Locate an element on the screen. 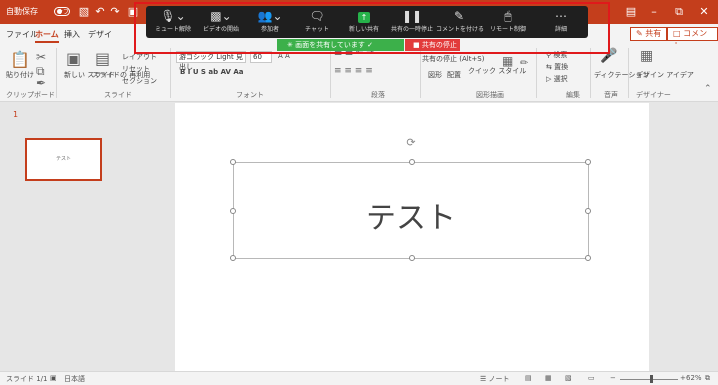 The image size is (718, 385). share-icon: ✎ is located at coordinates (639, 33).